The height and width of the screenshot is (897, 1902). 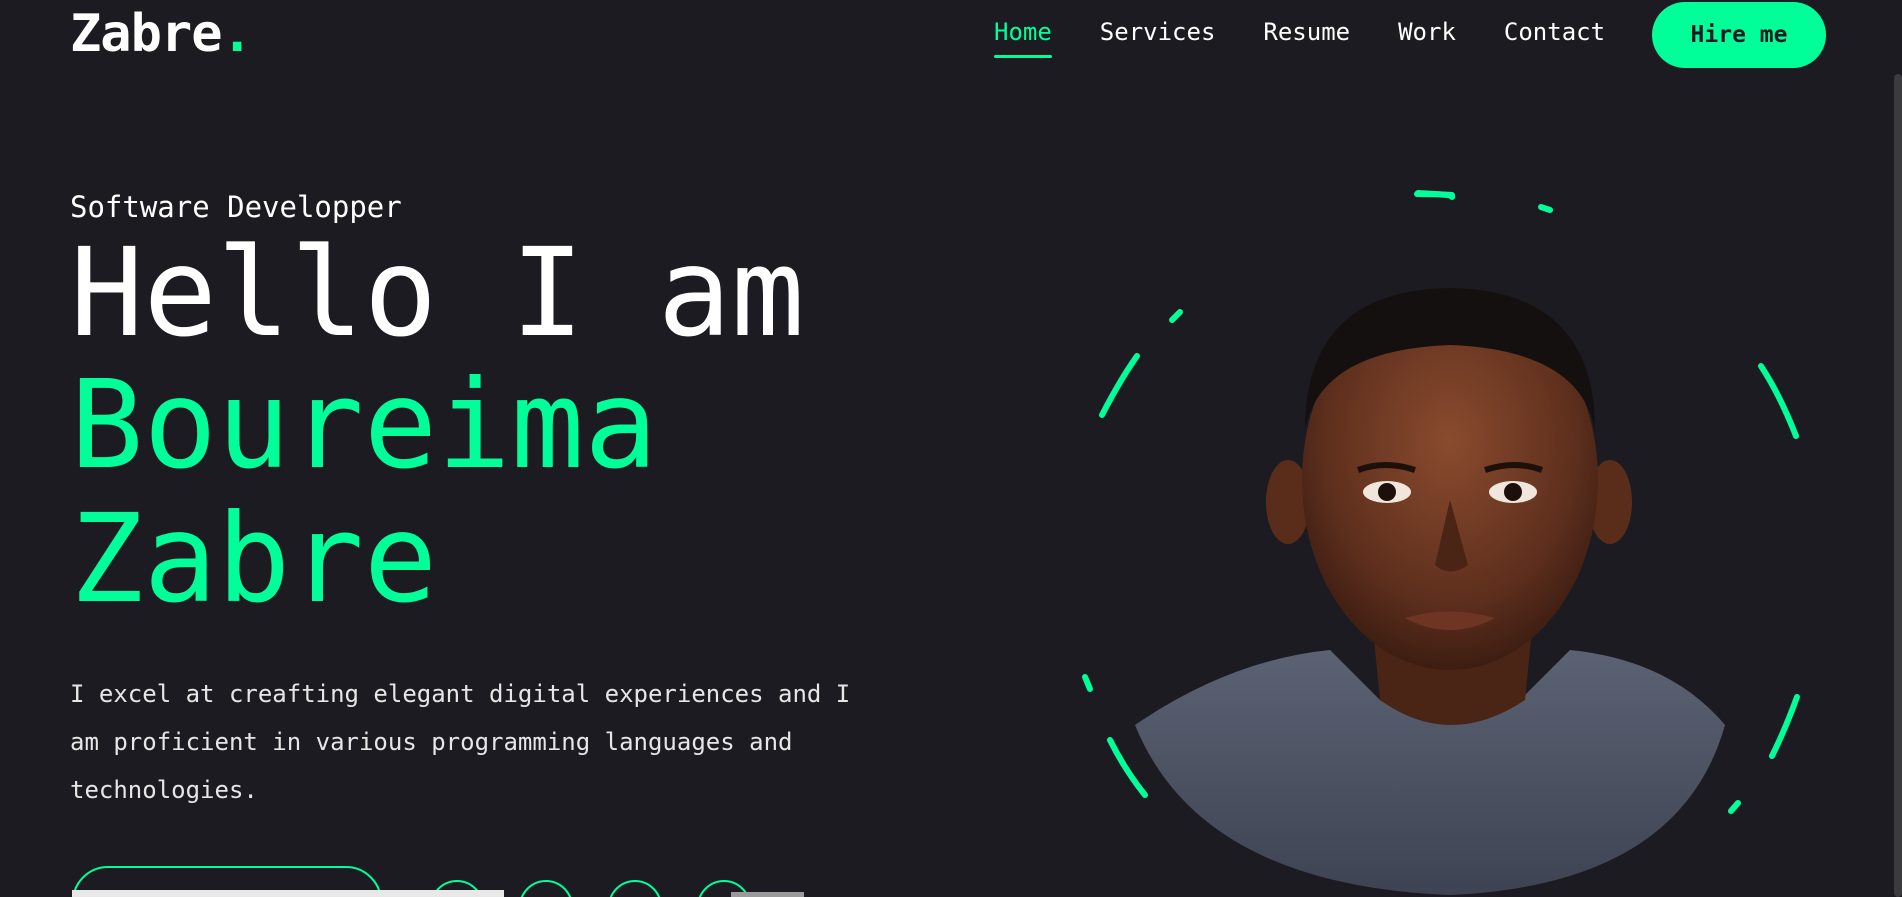 What do you see at coordinates (1739, 35) in the screenshot?
I see `hire-me-button: Hire me` at bounding box center [1739, 35].